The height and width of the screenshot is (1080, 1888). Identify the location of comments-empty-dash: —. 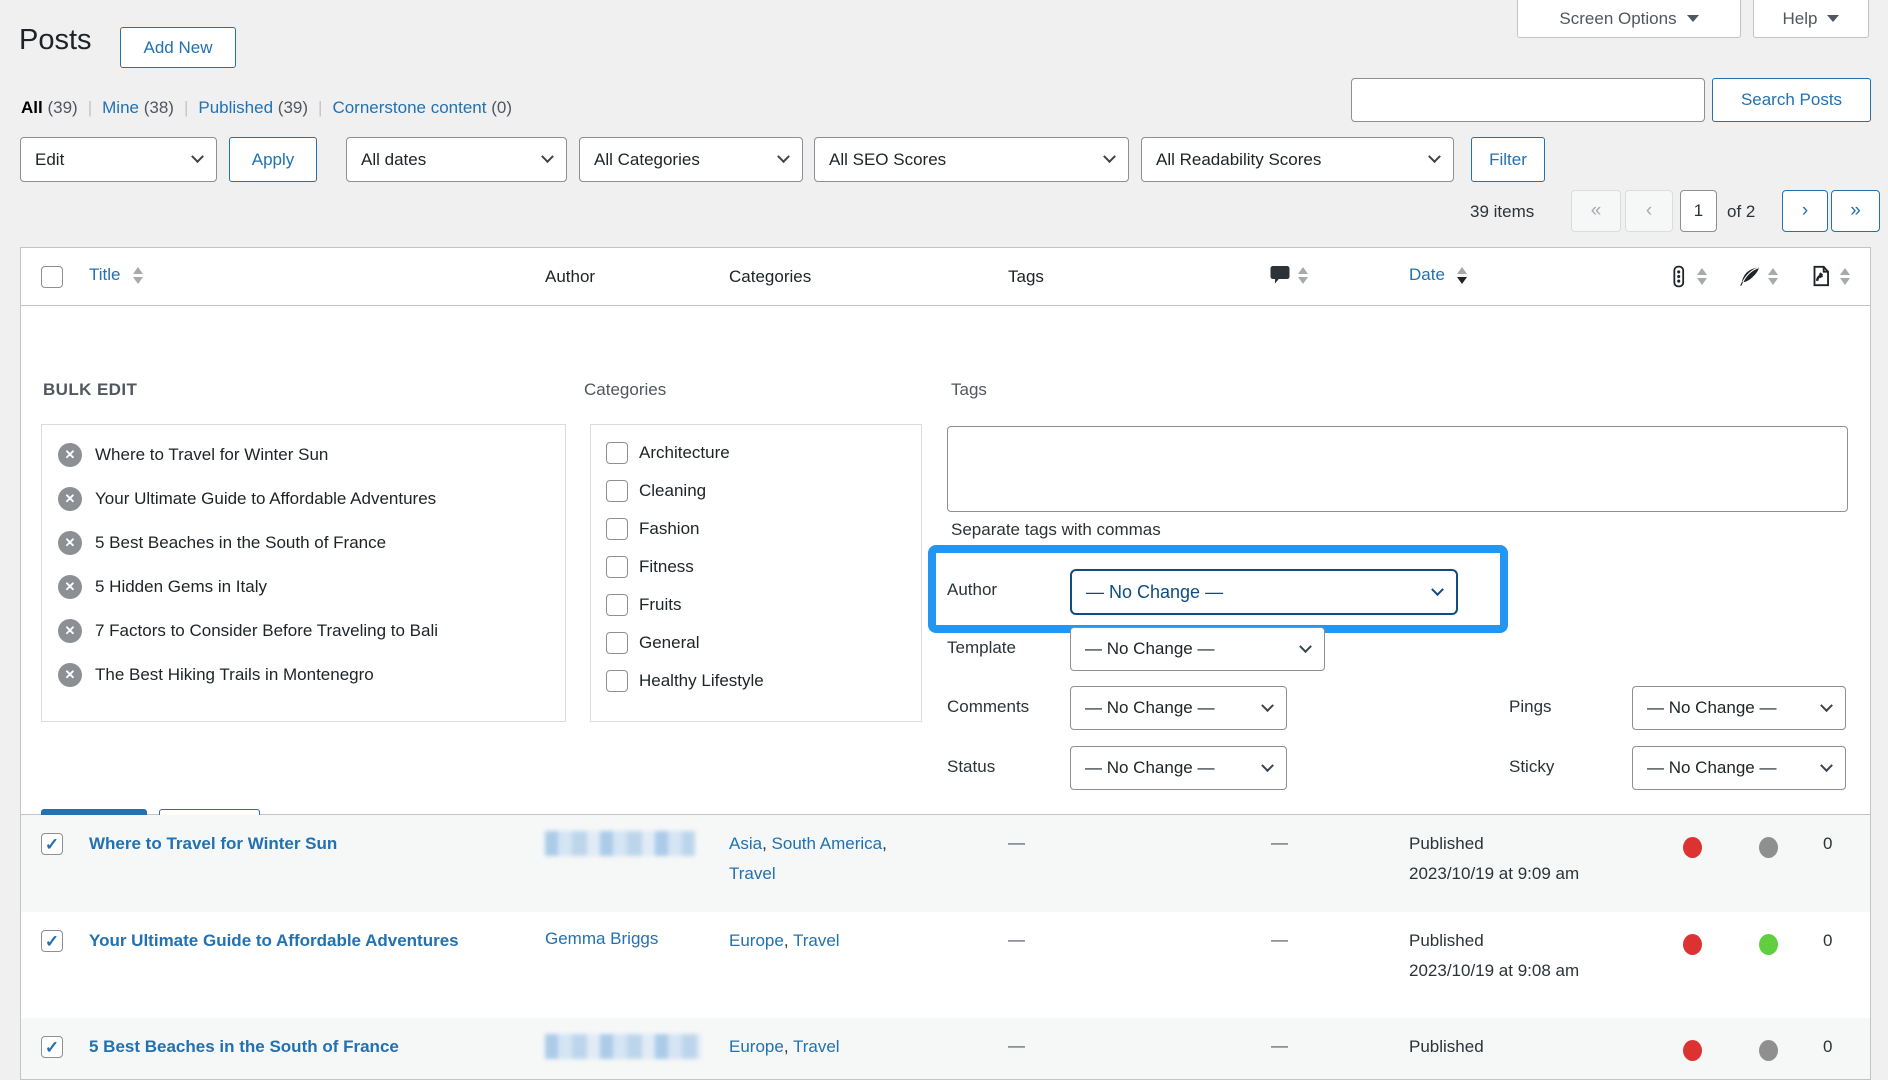
(1279, 842).